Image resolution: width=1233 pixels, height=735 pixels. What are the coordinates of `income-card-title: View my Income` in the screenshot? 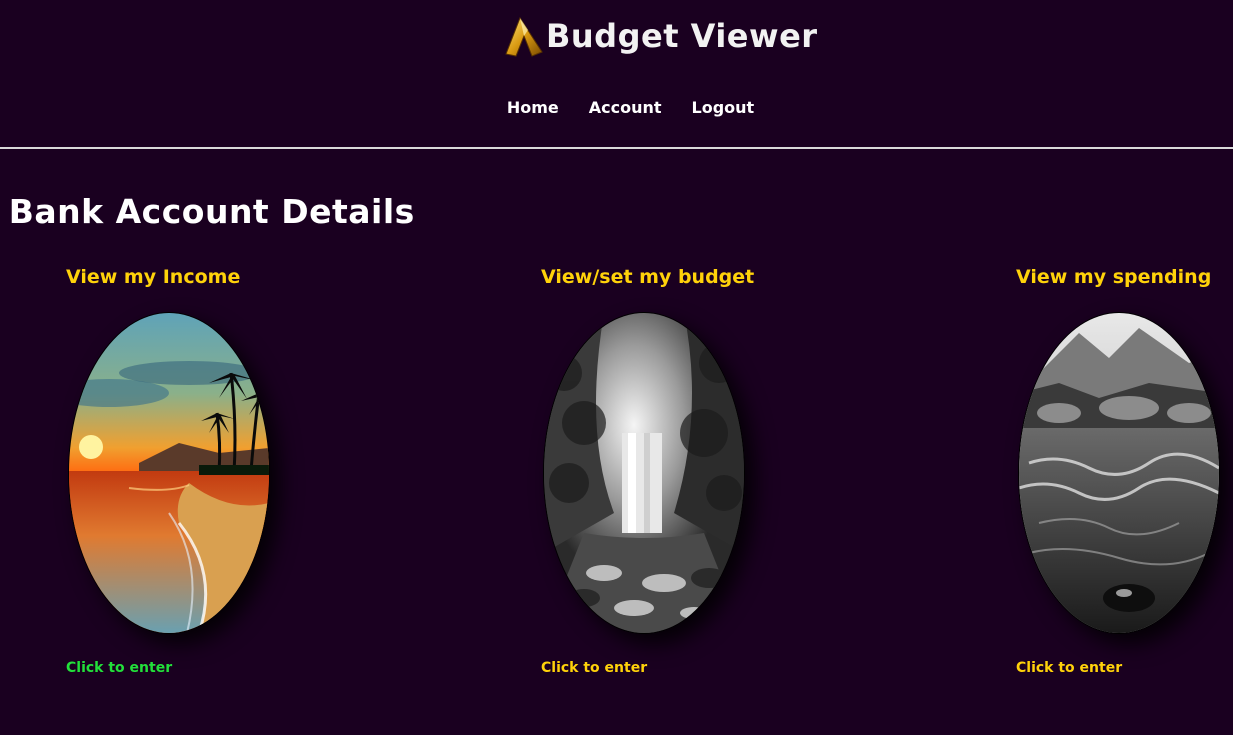 It's located at (153, 277).